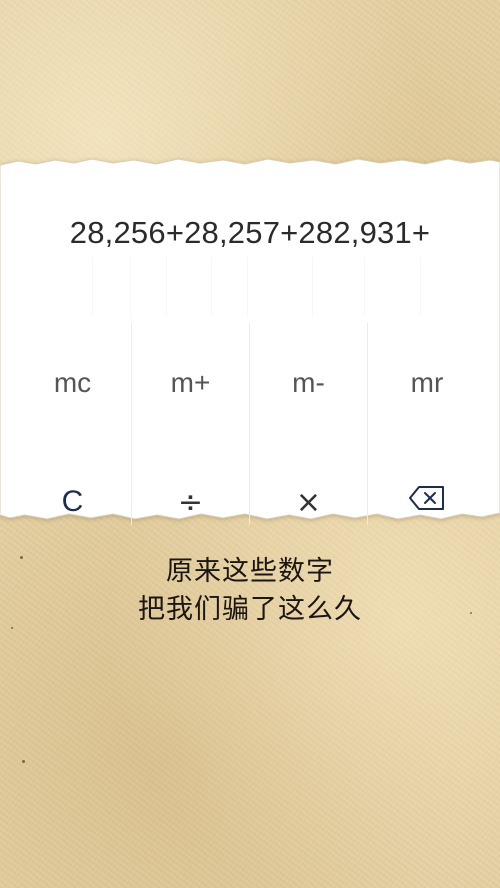  Describe the element at coordinates (309, 378) in the screenshot. I see `memory-subtract-button: m-` at that location.